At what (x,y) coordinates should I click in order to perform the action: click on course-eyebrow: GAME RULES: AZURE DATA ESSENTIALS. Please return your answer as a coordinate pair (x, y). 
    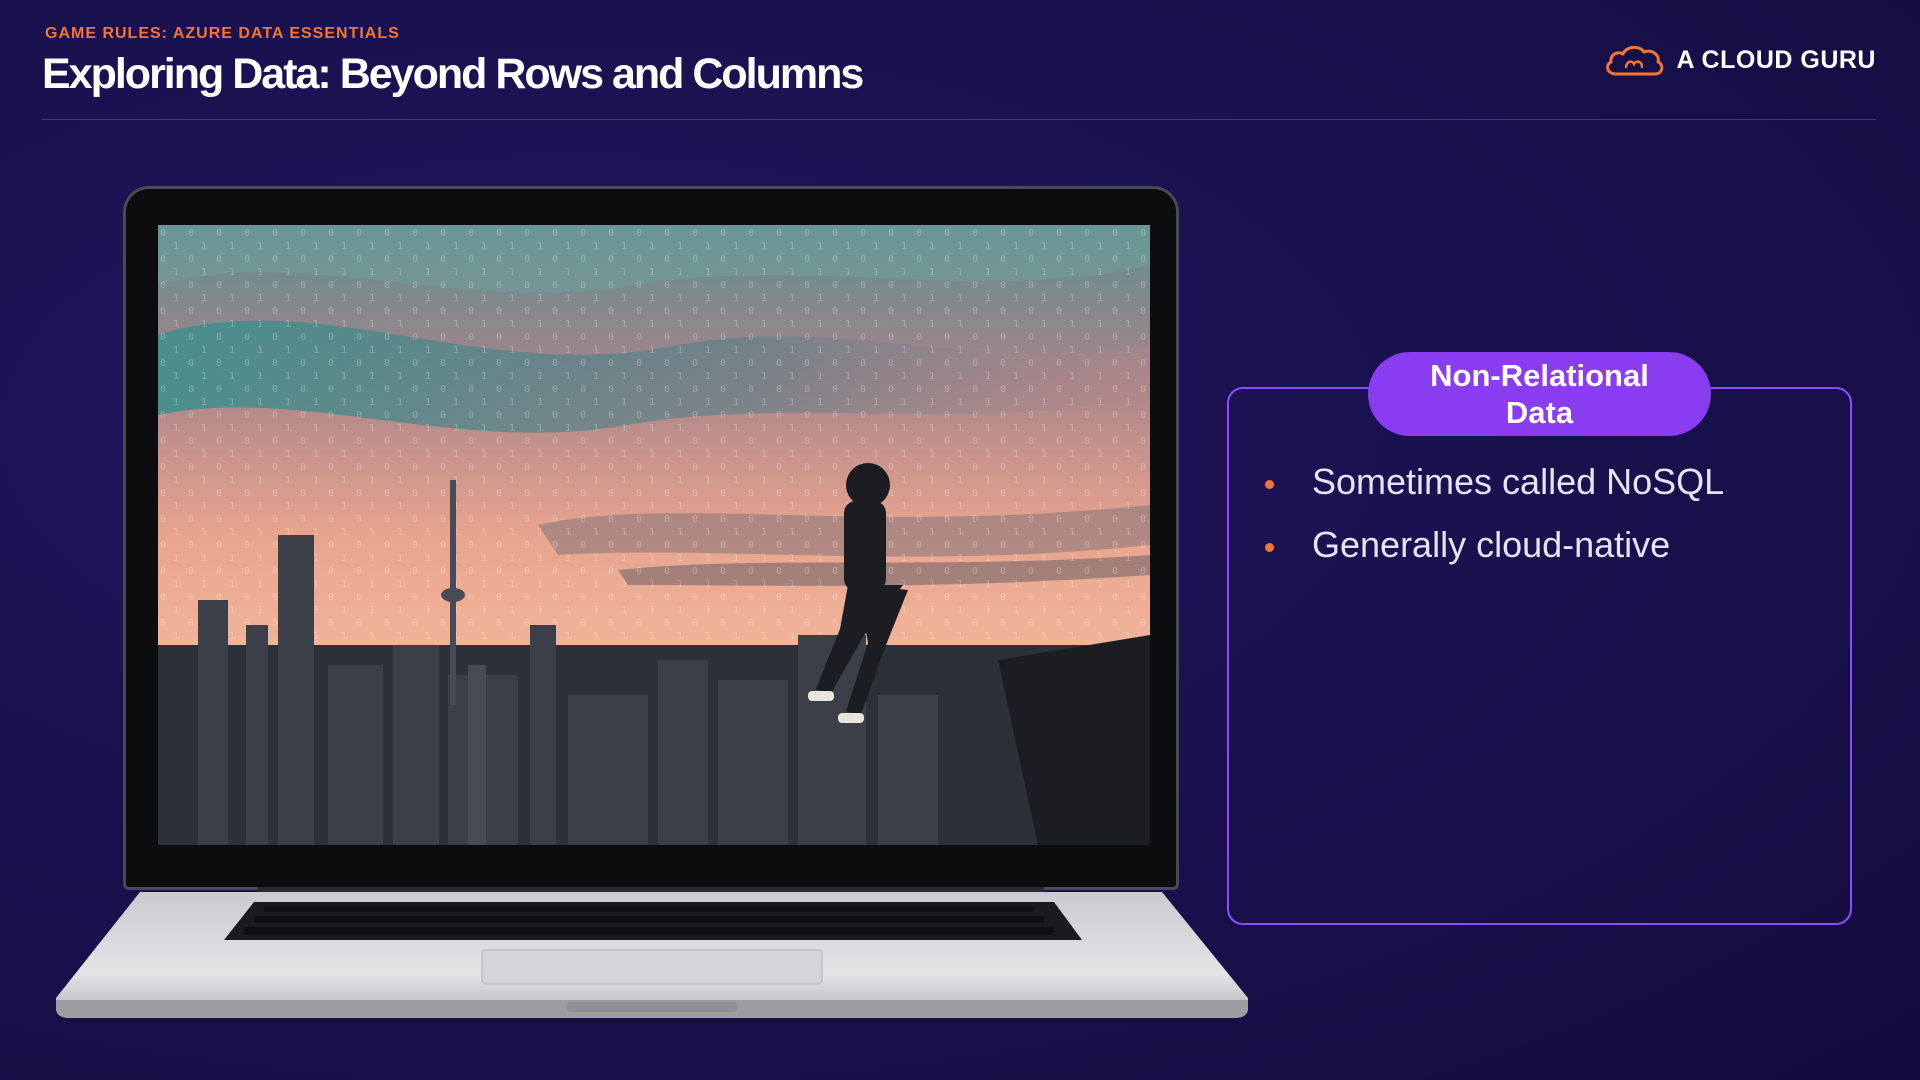
    Looking at the image, I should click on (222, 33).